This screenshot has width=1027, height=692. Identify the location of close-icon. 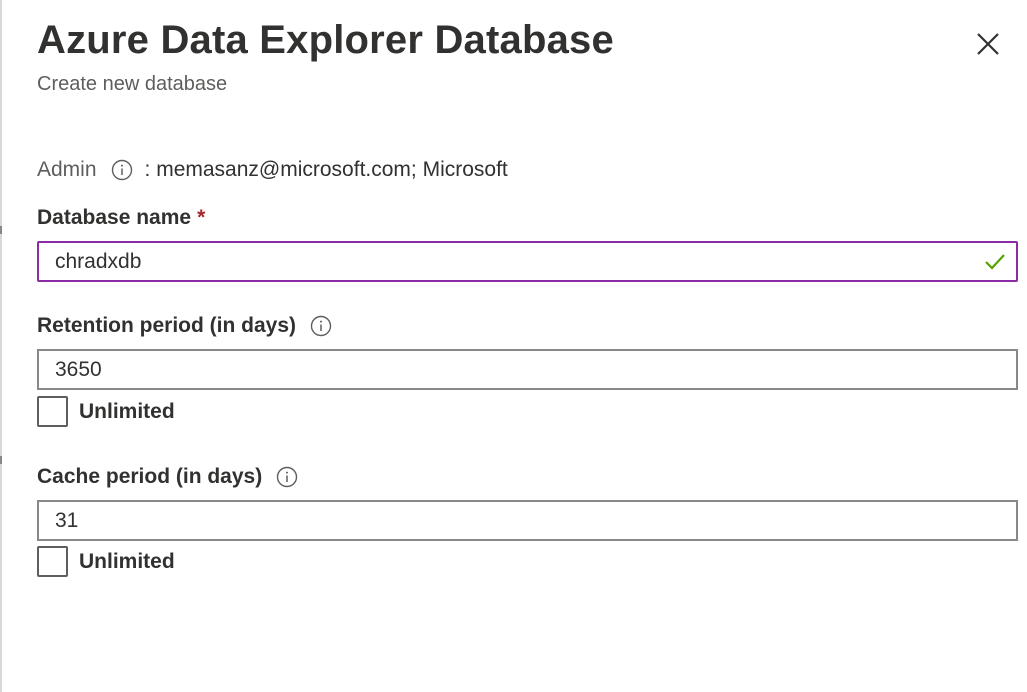
(988, 44).